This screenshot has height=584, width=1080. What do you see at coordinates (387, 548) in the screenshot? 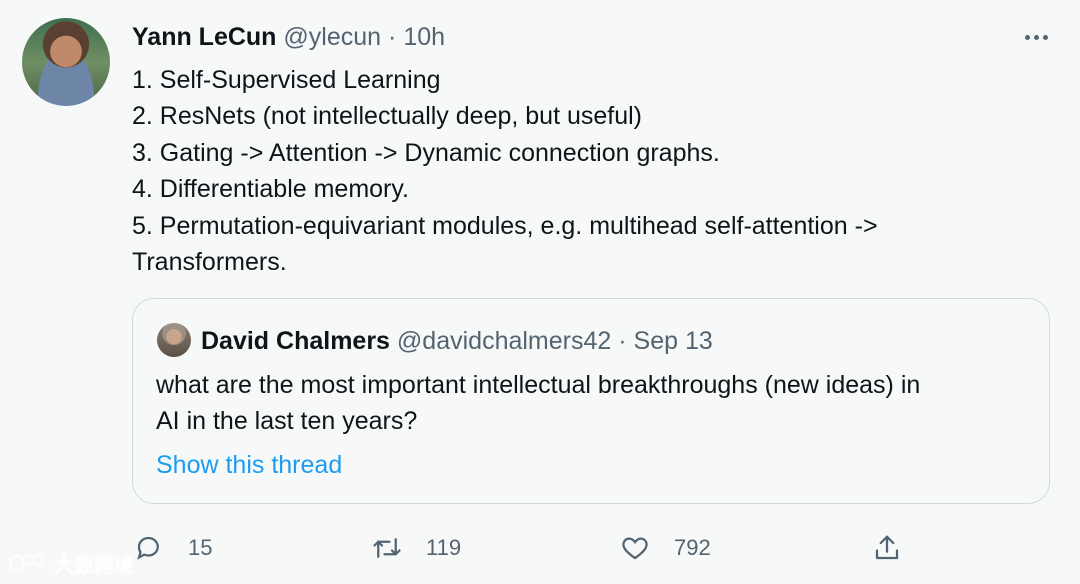
I see `retweet-icon` at bounding box center [387, 548].